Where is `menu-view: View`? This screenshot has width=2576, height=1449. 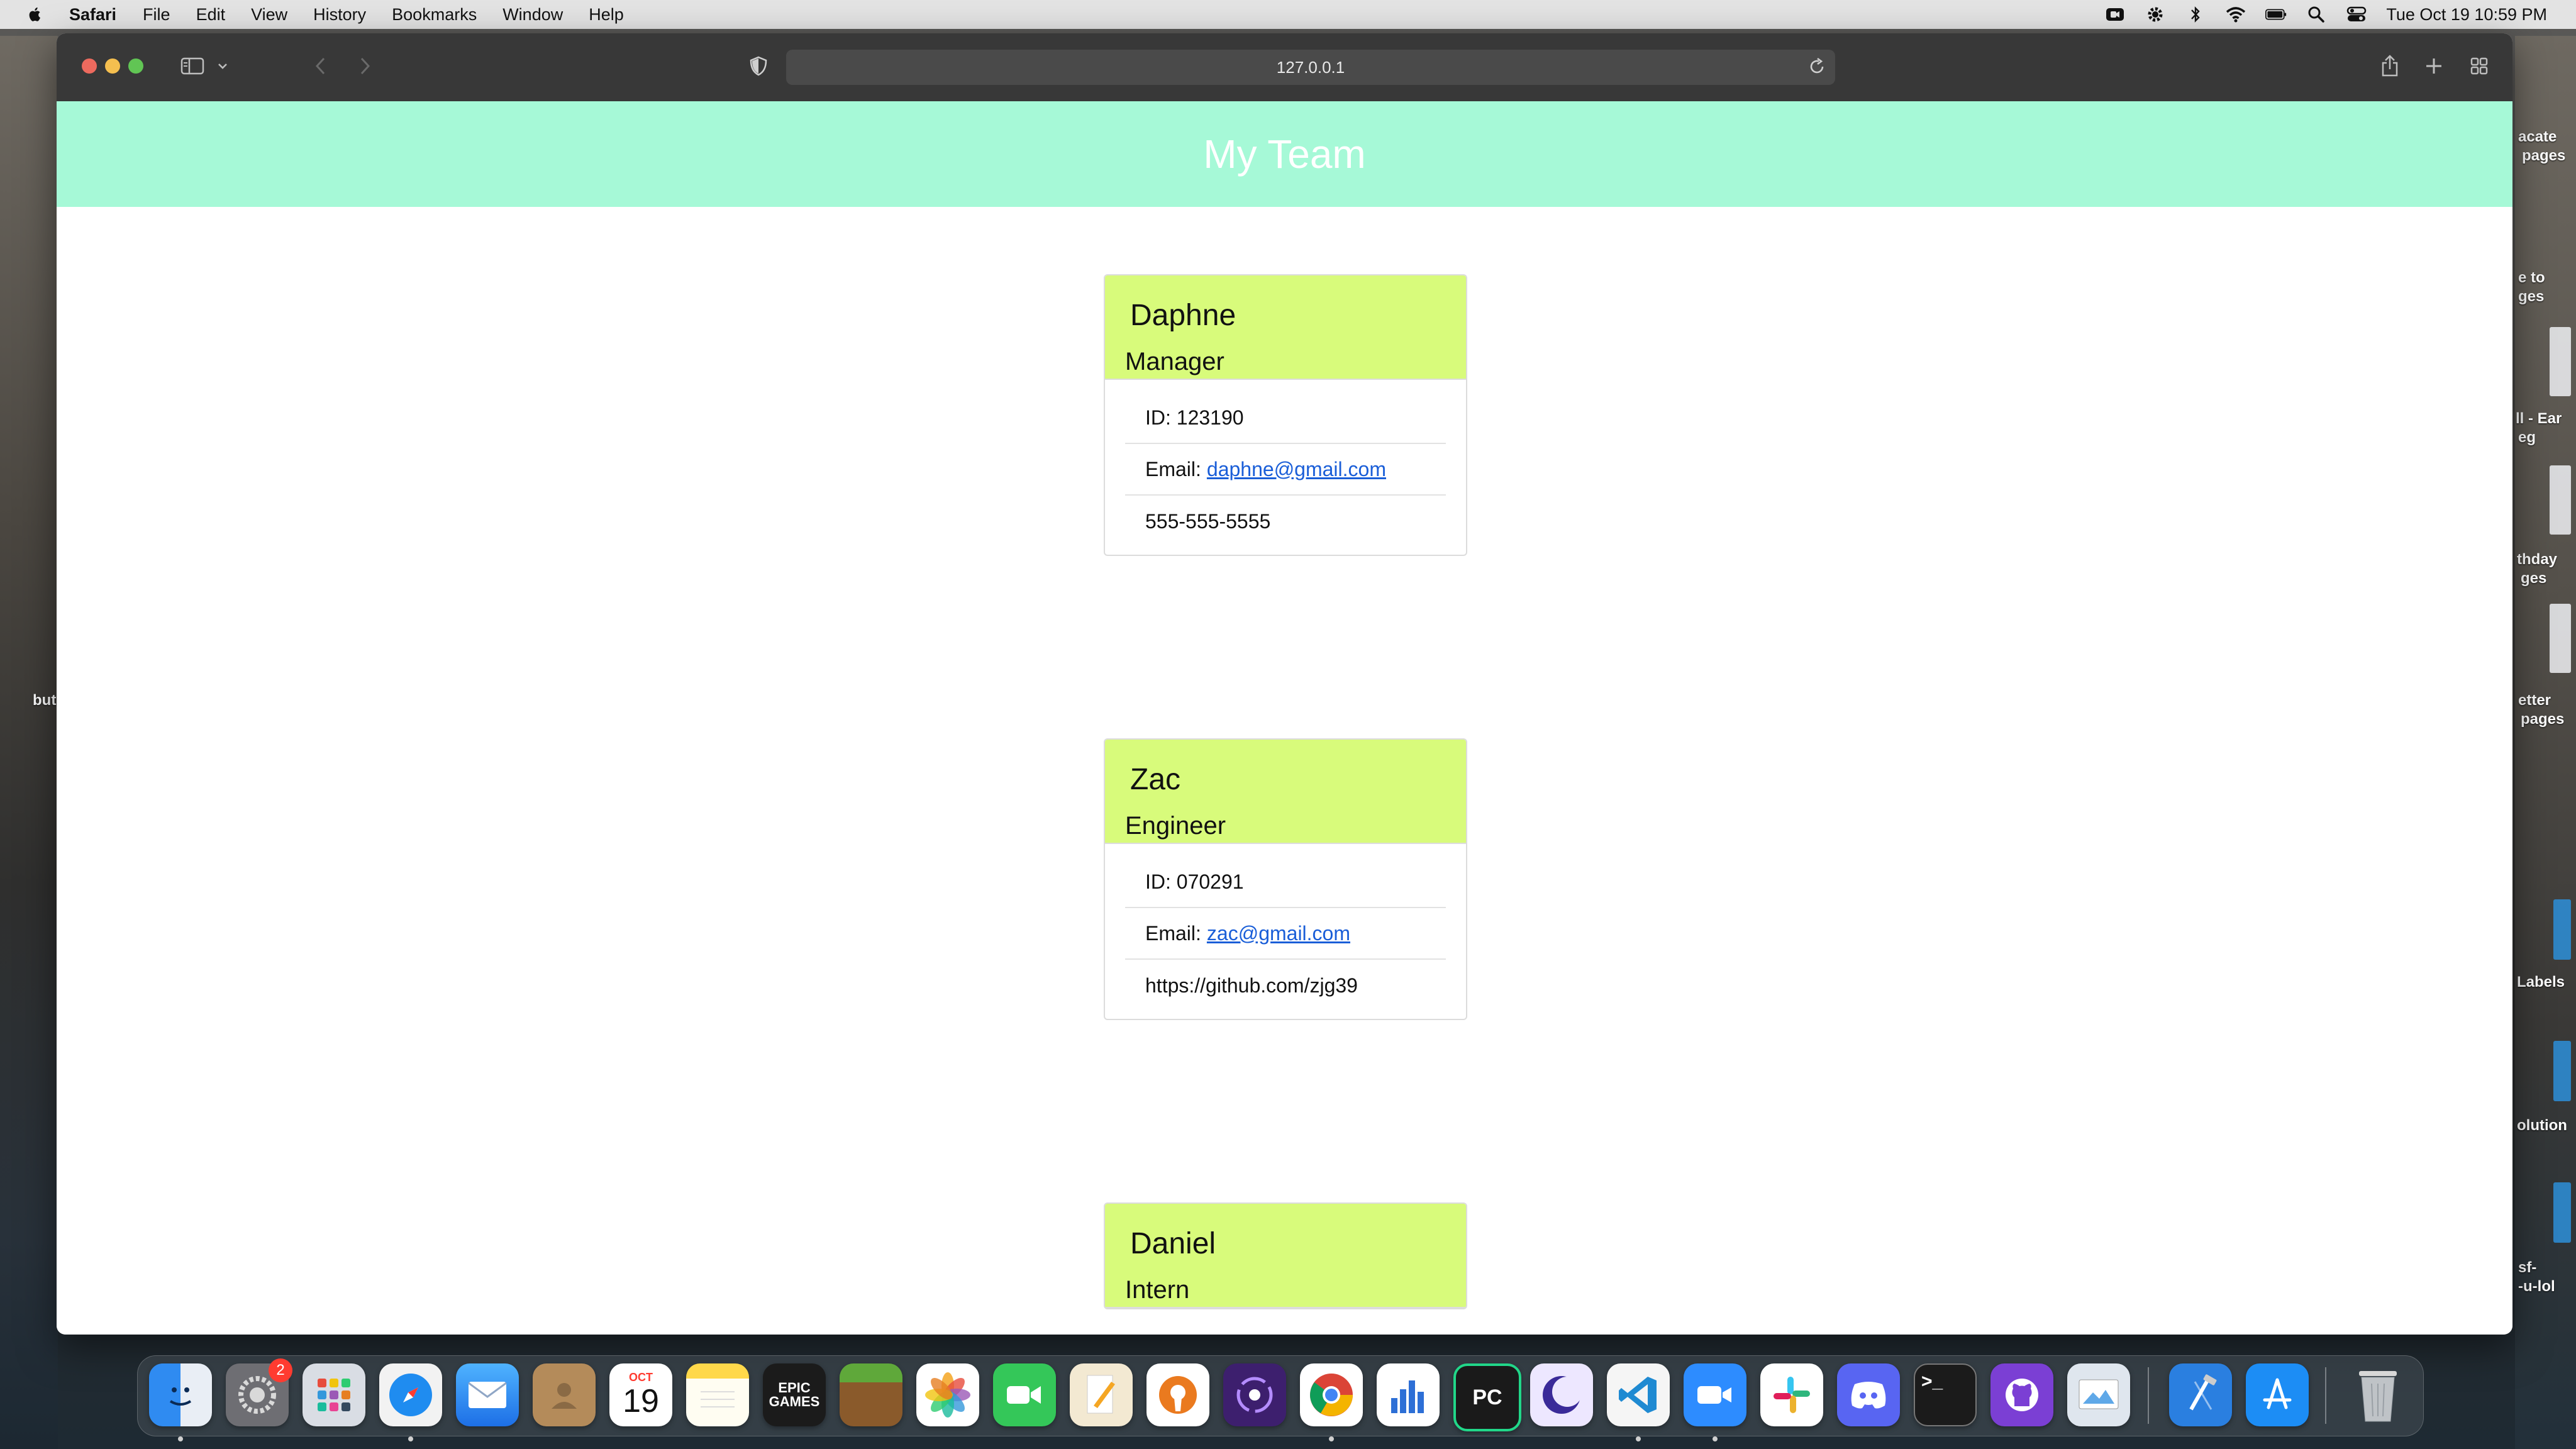 menu-view: View is located at coordinates (269, 15).